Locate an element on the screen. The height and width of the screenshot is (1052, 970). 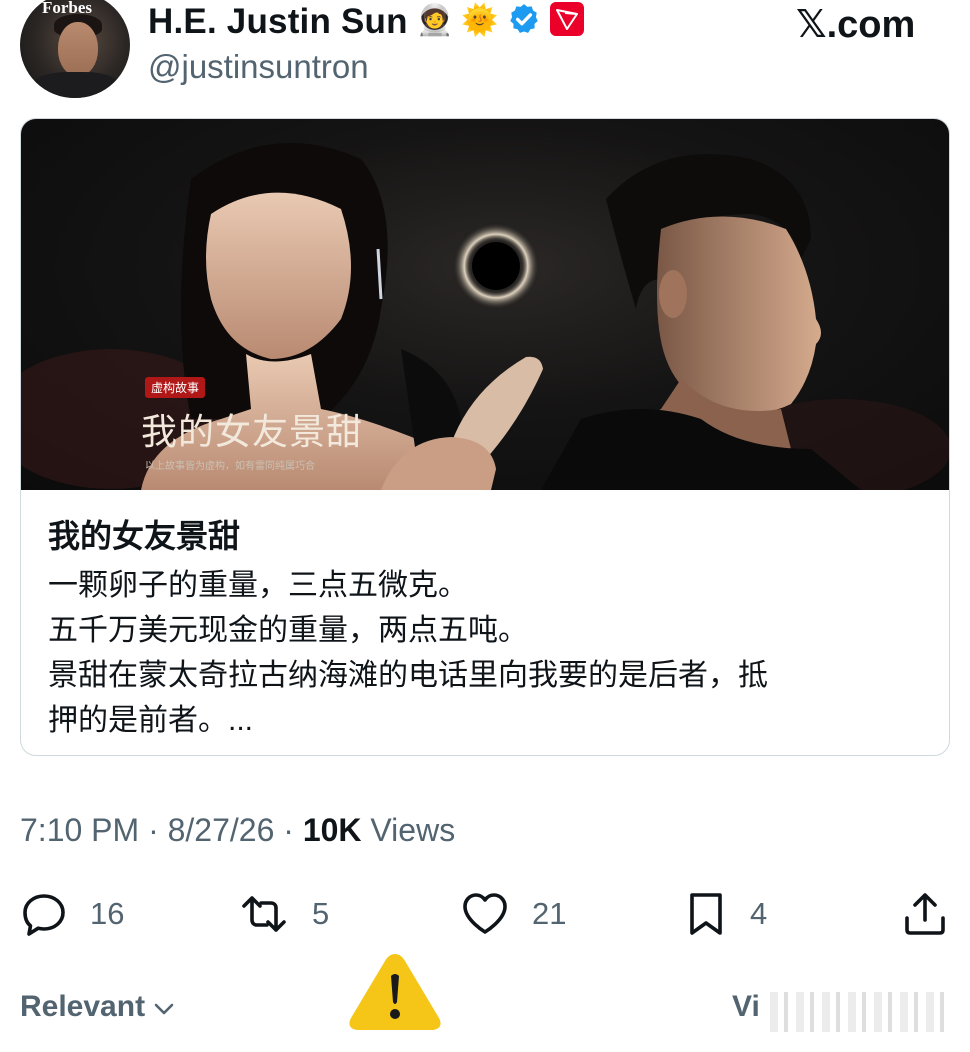
astronaut-emoji: 🧑‍🚀 is located at coordinates (435, 20).